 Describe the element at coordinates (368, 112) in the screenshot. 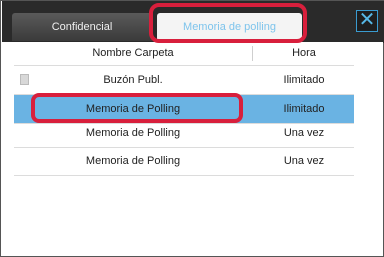

I see `scroll-area` at that location.